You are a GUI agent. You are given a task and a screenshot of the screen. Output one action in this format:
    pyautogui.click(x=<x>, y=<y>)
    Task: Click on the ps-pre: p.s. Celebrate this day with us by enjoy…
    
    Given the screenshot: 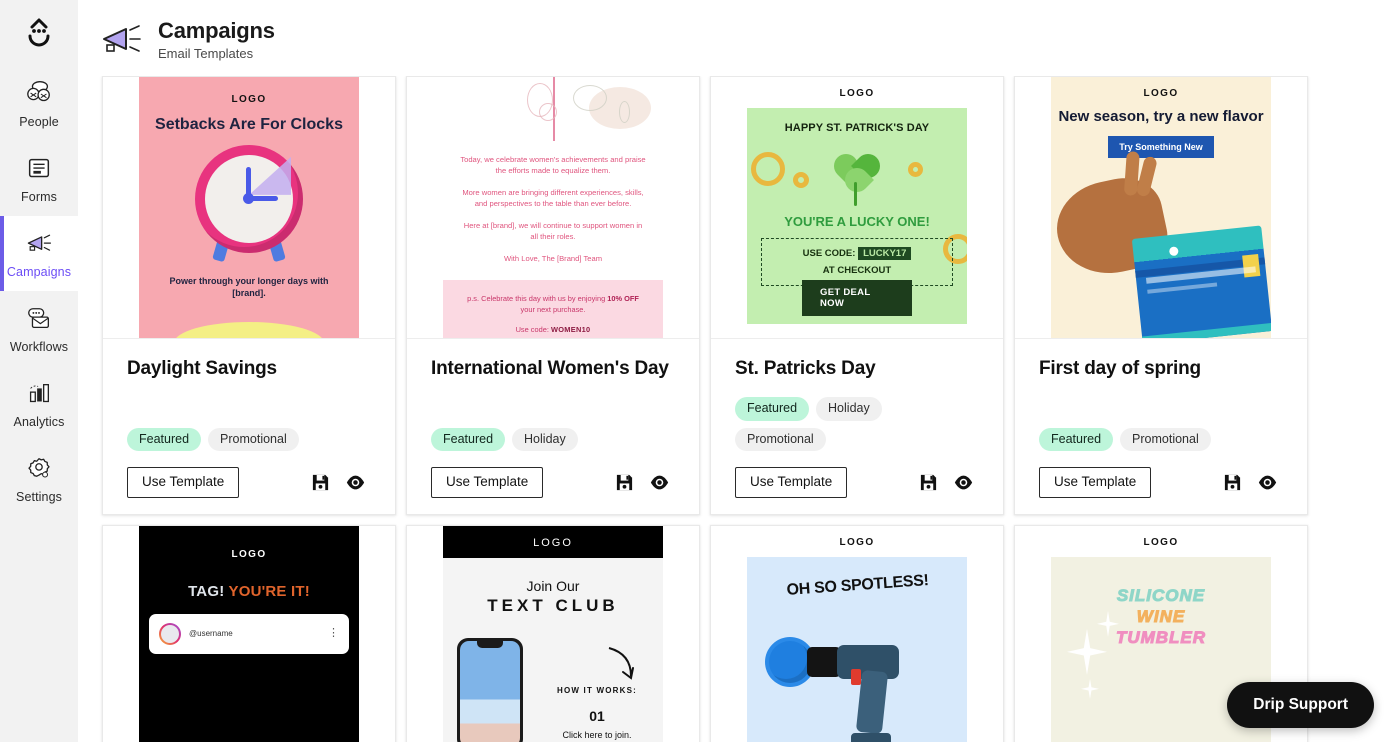 What is the action you would take?
    pyautogui.click(x=537, y=298)
    